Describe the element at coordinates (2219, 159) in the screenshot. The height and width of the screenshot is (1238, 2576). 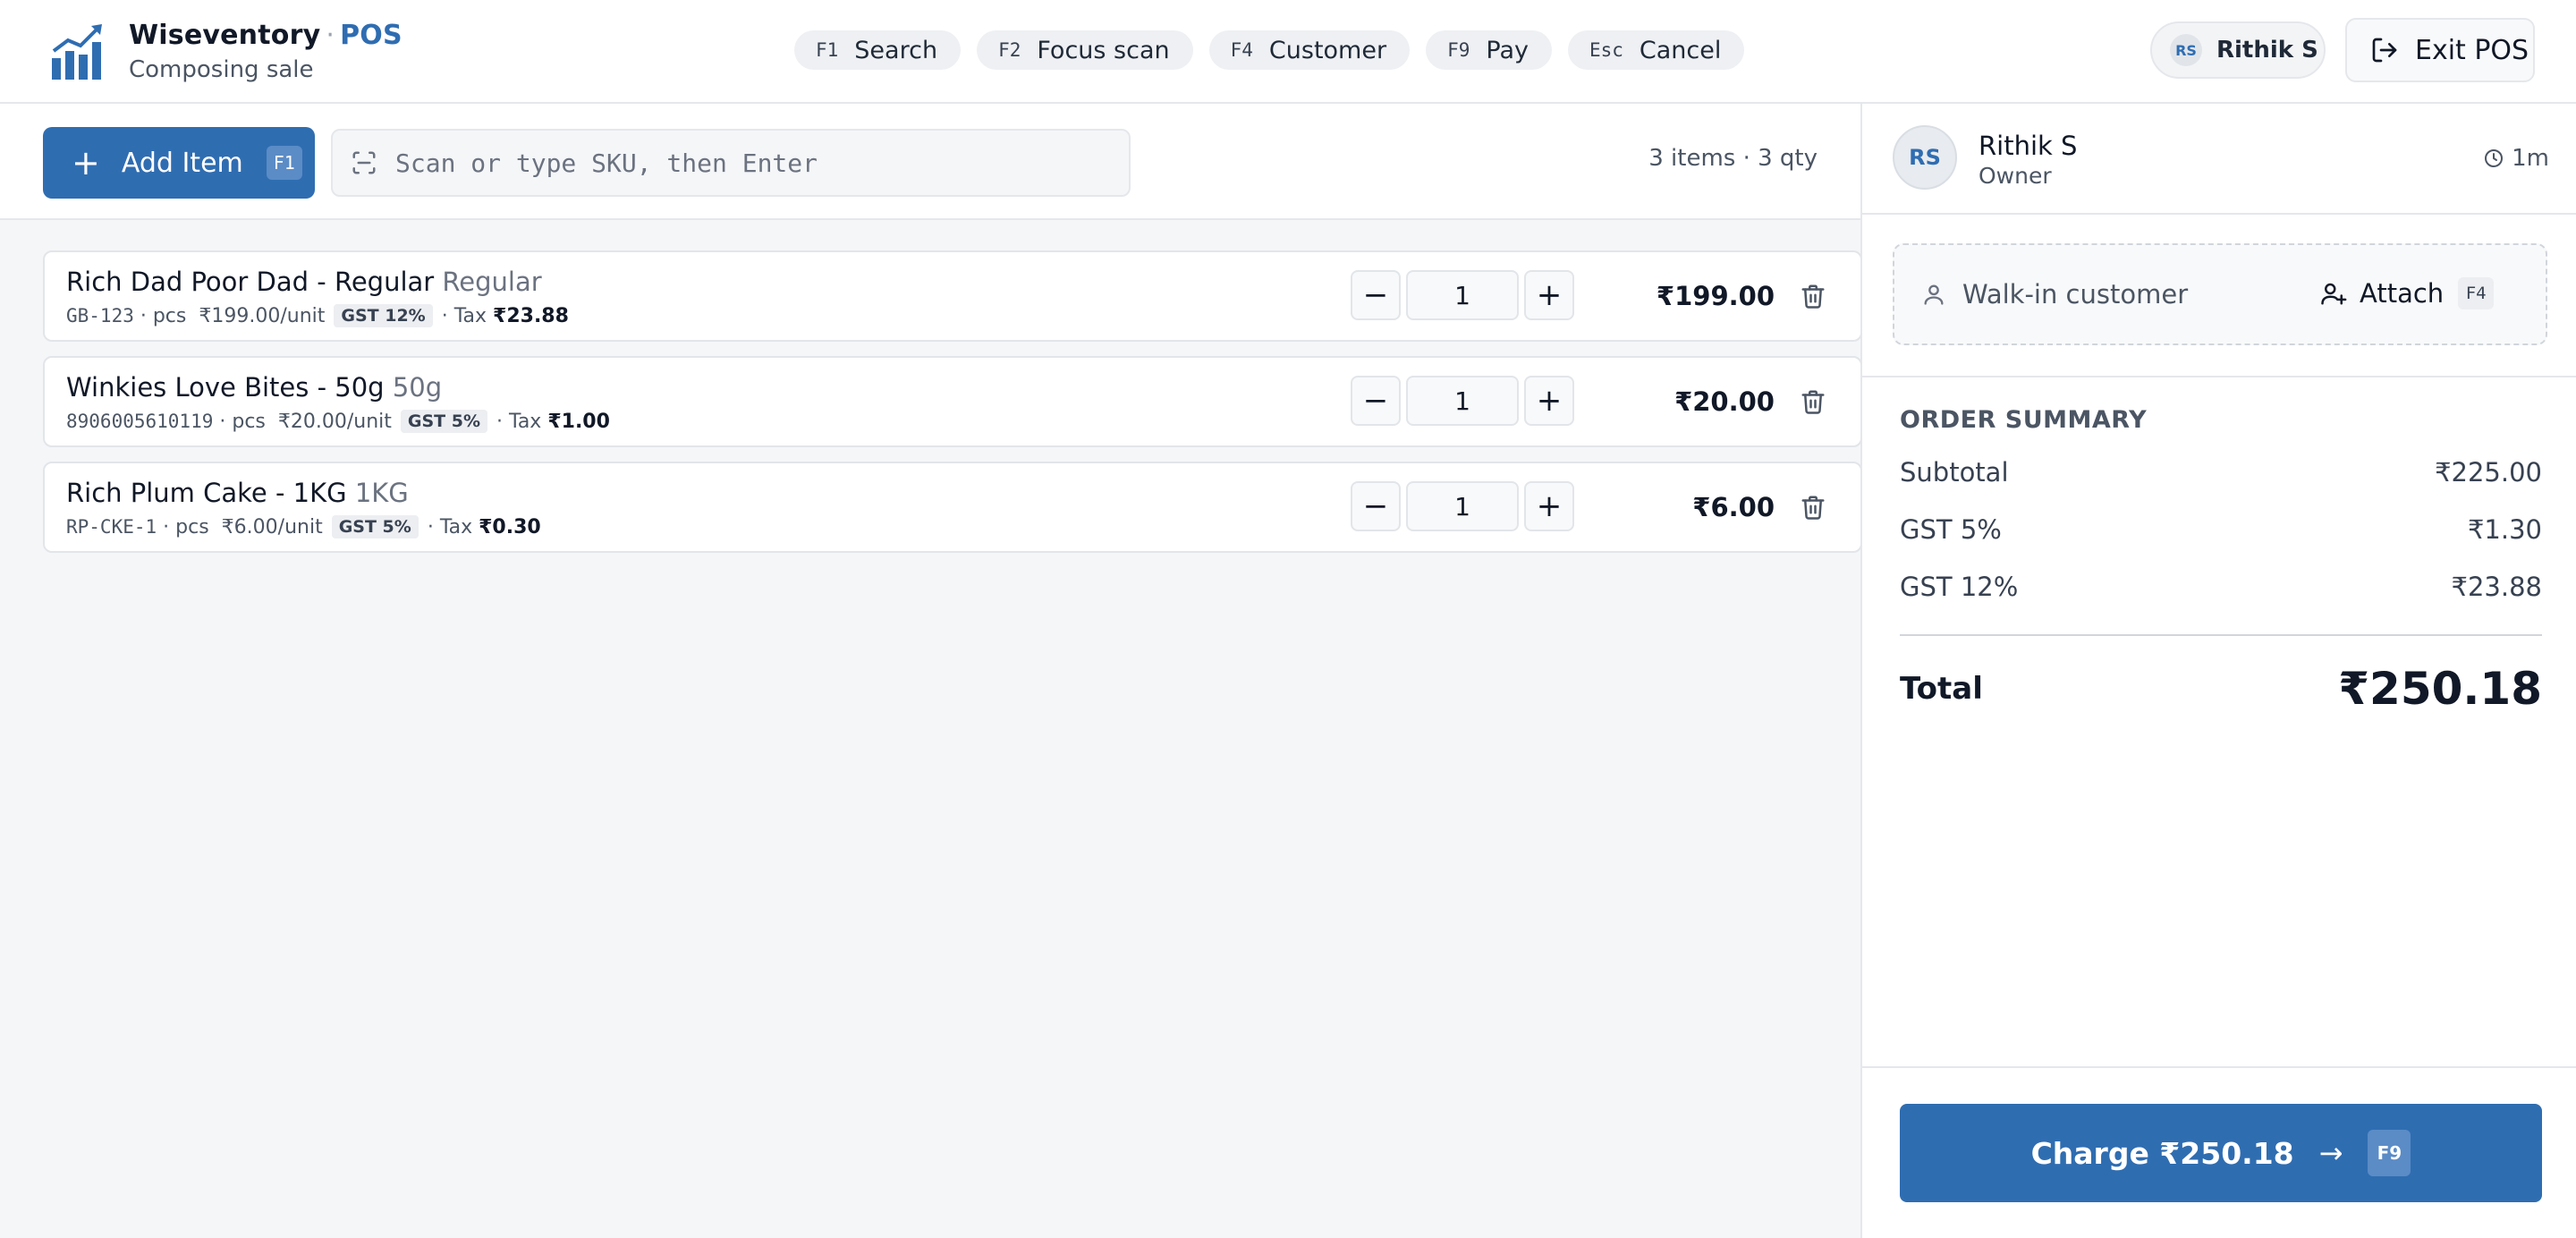
I see `cashier-info: RS Rithik S Owner 1m` at that location.